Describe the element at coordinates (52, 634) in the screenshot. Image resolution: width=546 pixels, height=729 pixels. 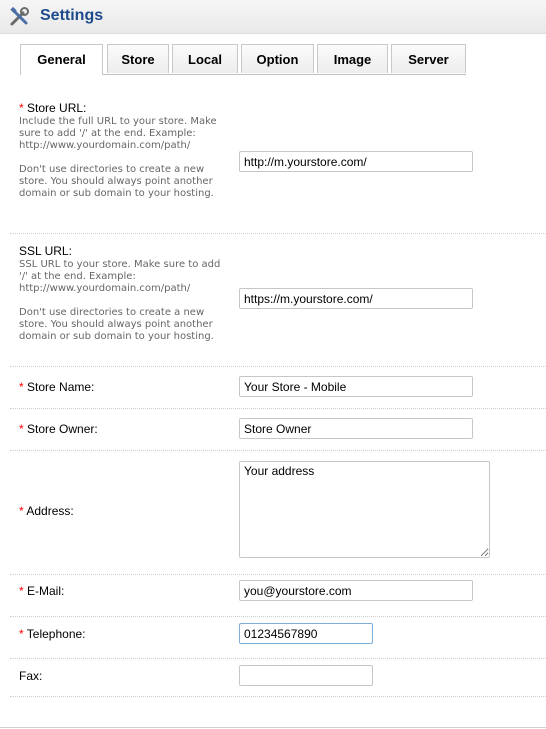
I see `telephone-label: * Telephone:` at that location.